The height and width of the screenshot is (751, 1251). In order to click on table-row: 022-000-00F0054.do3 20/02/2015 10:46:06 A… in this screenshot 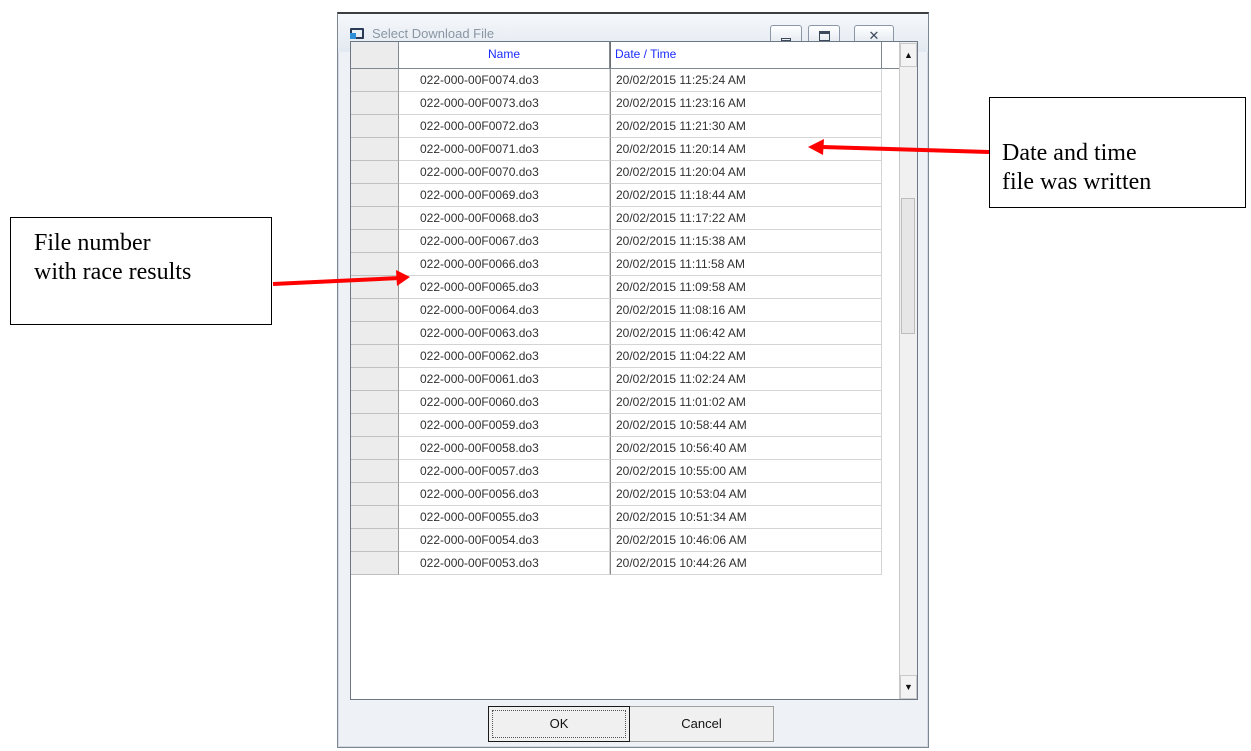, I will do `click(616, 540)`.